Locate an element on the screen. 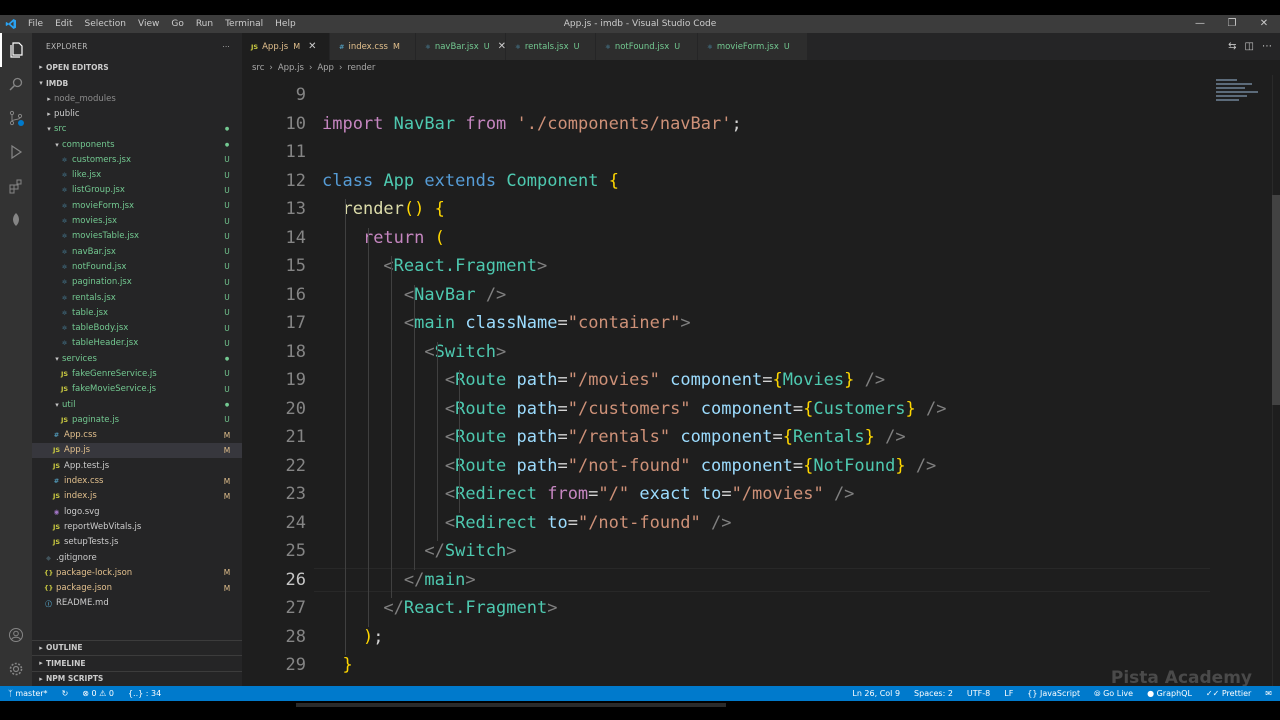 Image resolution: width=1280 pixels, height=720 pixels. minimap is located at coordinates (1242, 96).